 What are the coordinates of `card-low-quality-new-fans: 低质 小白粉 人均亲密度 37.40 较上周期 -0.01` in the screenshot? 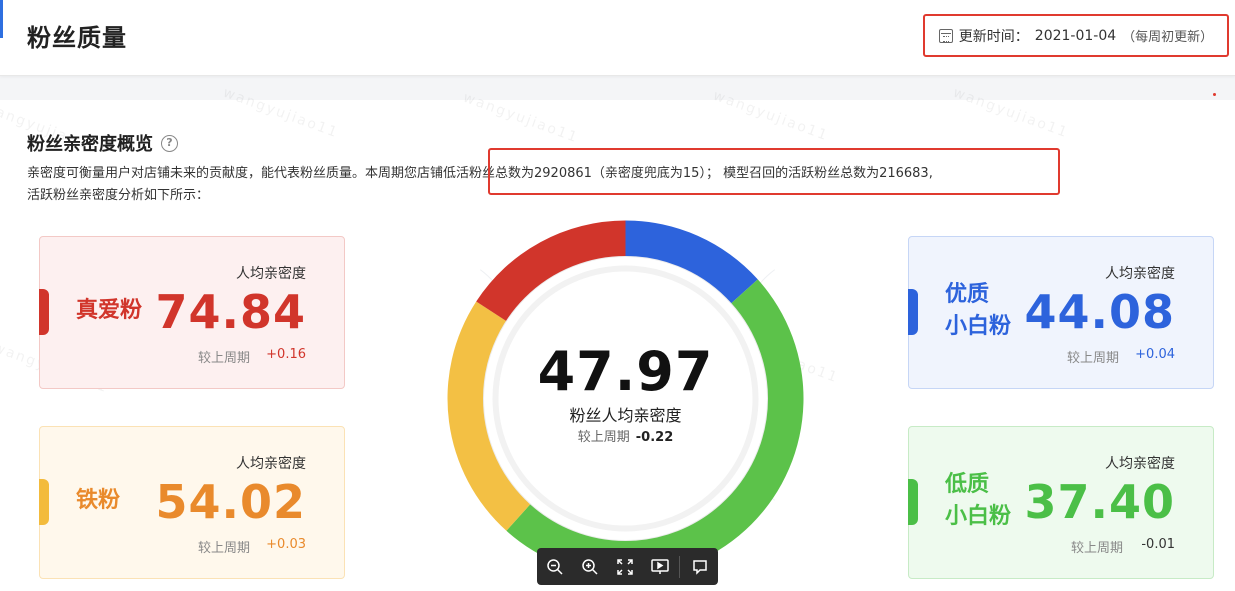 It's located at (1061, 502).